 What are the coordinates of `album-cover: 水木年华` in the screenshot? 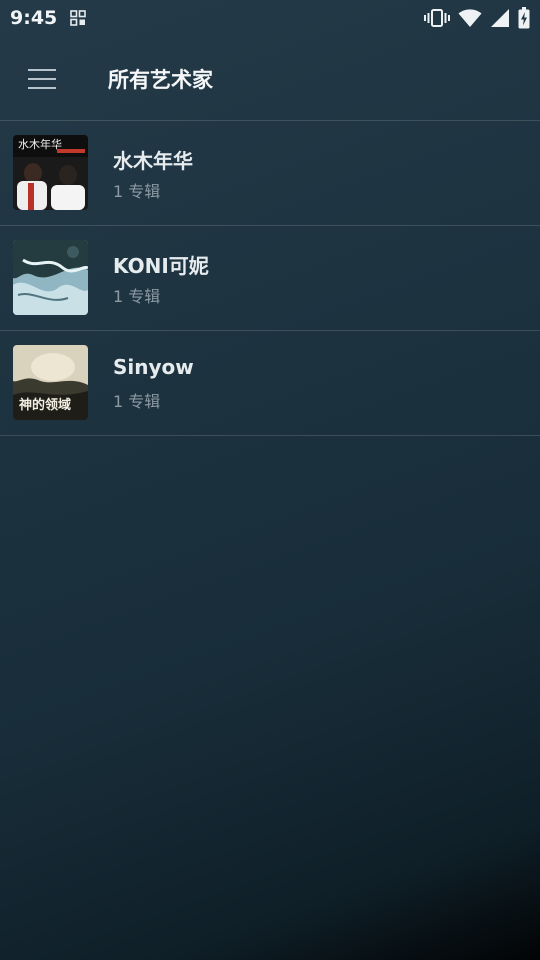 It's located at (50, 172).